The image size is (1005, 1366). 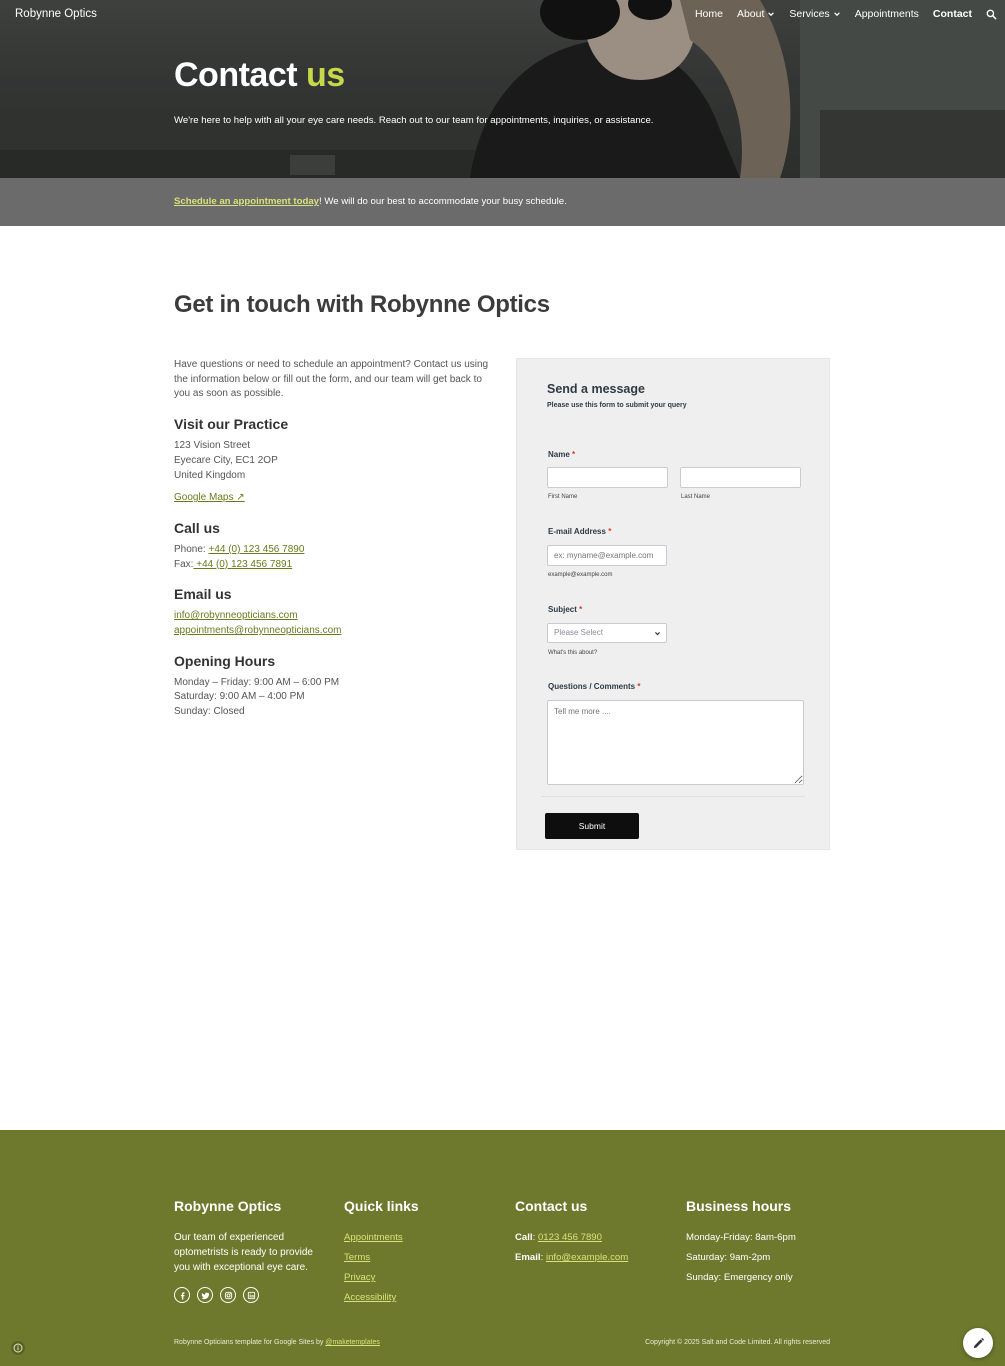 What do you see at coordinates (419, 1257) in the screenshot?
I see `footer-link-terms: Terms` at bounding box center [419, 1257].